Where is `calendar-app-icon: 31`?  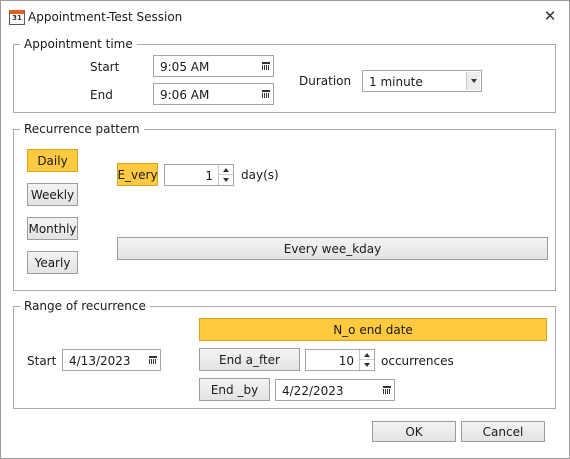 calendar-app-icon: 31 is located at coordinates (17, 17).